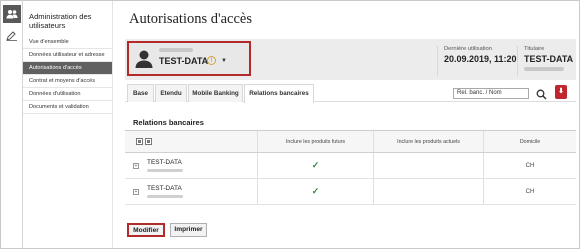 This screenshot has width=580, height=249. What do you see at coordinates (176, 50) in the screenshot?
I see `user-id-redacted` at bounding box center [176, 50].